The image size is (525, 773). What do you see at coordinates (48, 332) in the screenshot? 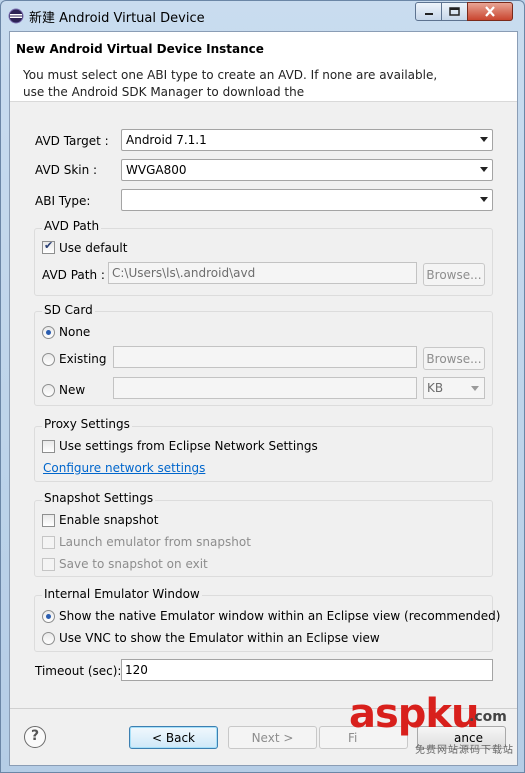
I see `sd-none-radio` at bounding box center [48, 332].